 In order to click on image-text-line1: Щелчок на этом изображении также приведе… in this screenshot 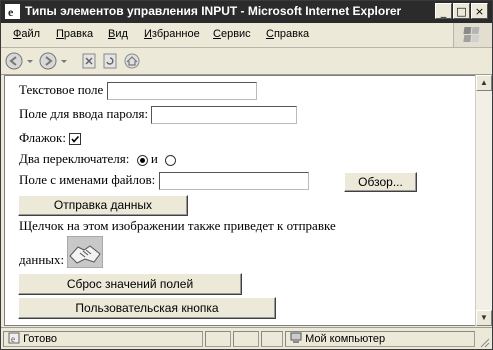, I will do `click(177, 225)`.